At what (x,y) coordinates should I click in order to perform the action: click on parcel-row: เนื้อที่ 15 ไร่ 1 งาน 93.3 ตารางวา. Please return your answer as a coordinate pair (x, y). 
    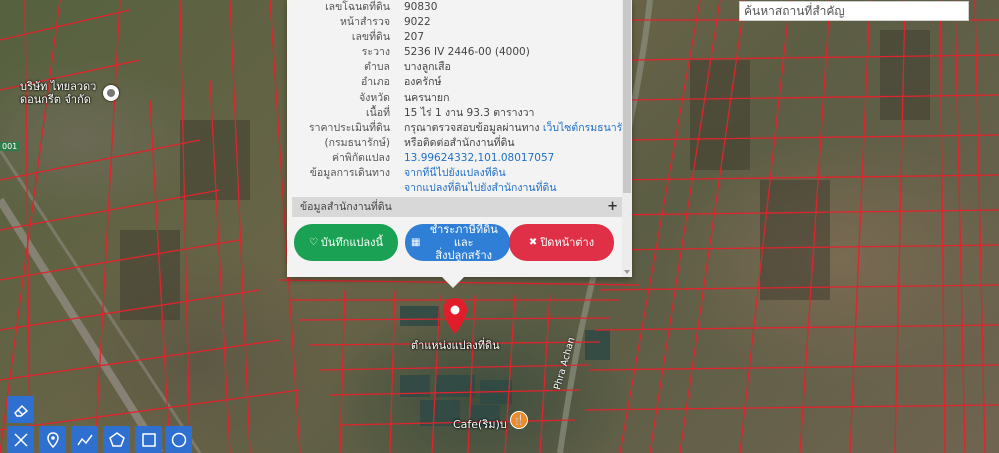
    Looking at the image, I should click on (454, 113).